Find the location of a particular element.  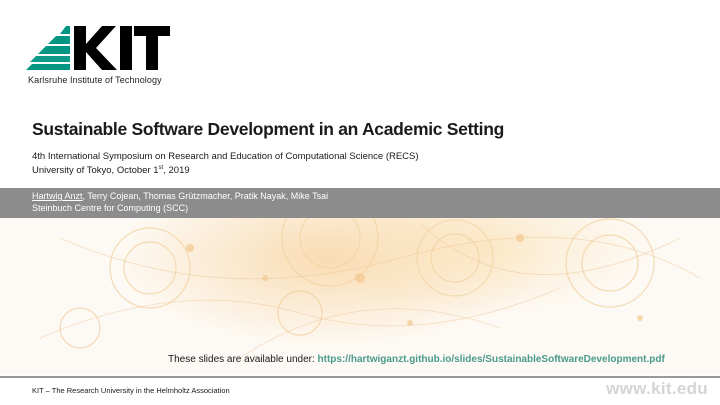

kit-logo: Karlsruhe Institute of Technology is located at coordinates (101, 56).